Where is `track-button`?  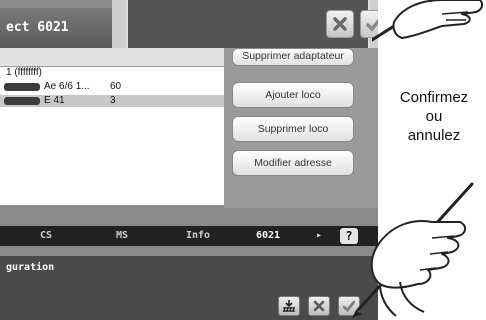
track-button is located at coordinates (289, 306).